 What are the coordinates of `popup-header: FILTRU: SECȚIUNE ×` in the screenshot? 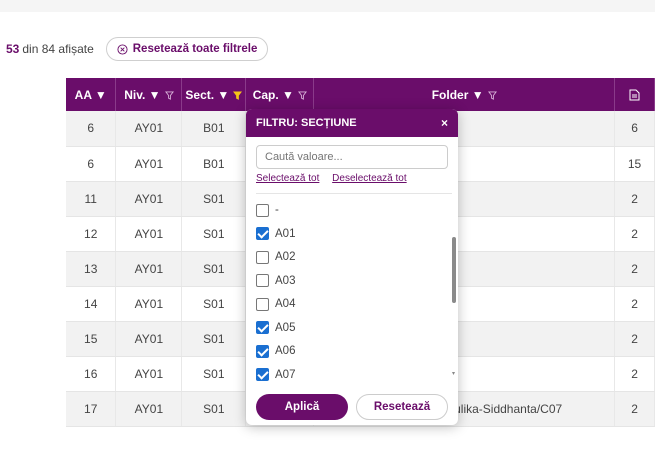 It's located at (352, 123).